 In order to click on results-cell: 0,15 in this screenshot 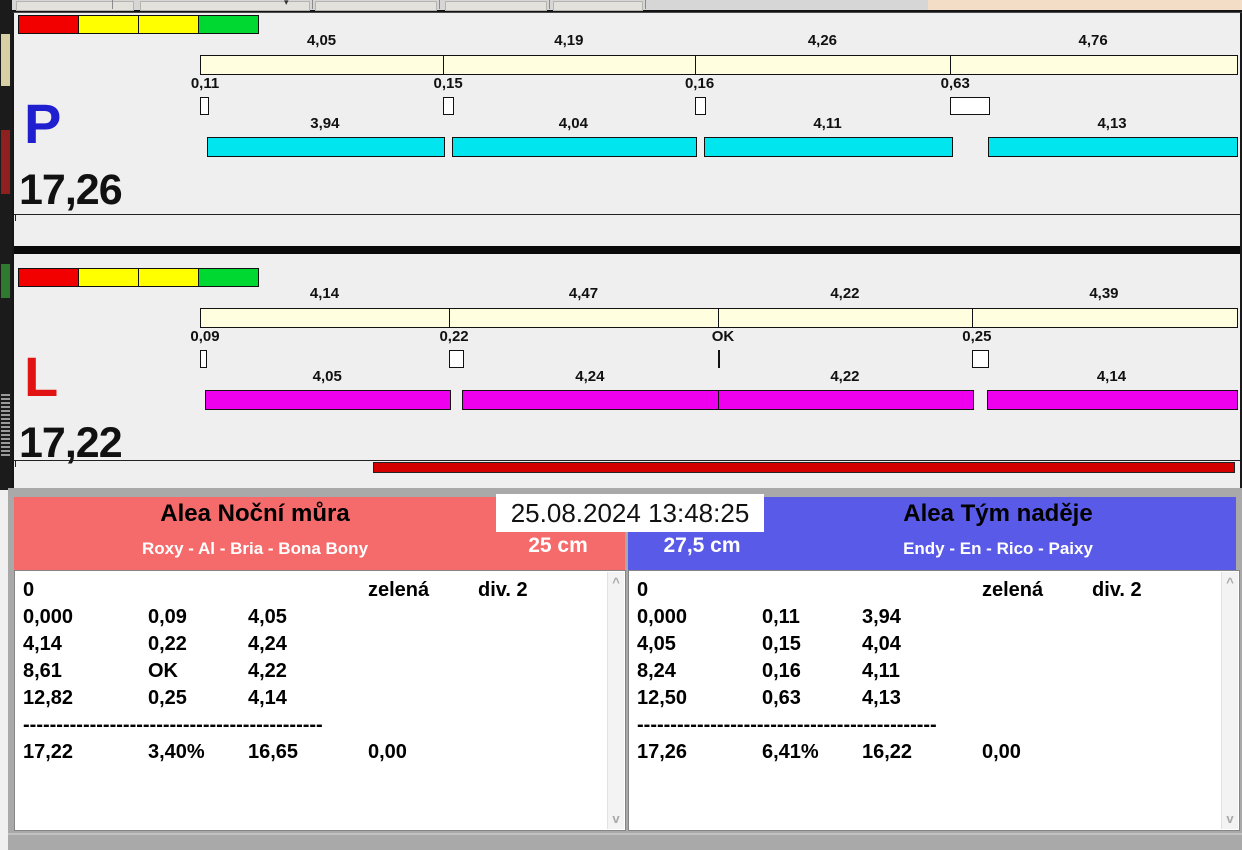, I will do `click(781, 644)`.